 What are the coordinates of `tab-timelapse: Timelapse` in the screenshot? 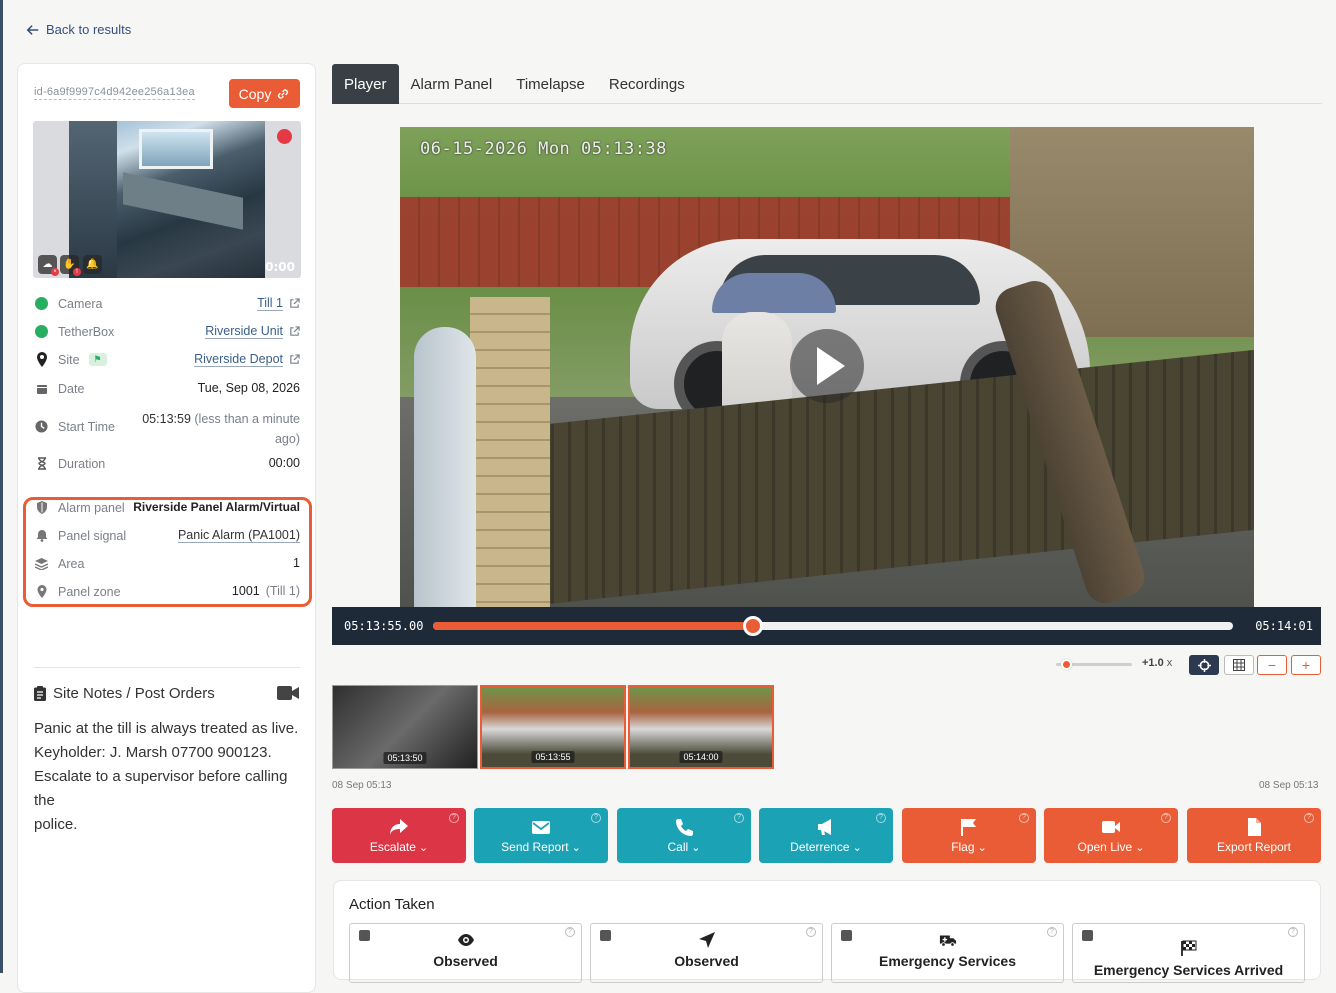 It's located at (550, 84).